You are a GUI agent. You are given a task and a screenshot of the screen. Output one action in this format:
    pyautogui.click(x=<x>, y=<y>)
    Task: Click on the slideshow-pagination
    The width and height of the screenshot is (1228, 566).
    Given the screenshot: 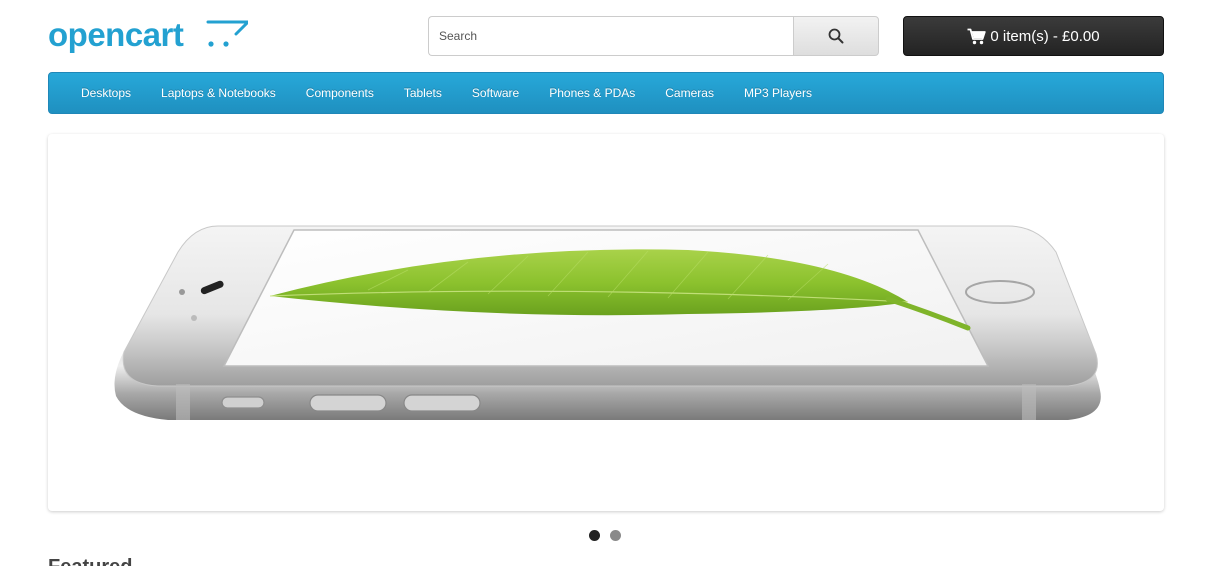 What is the action you would take?
    pyautogui.click(x=605, y=535)
    